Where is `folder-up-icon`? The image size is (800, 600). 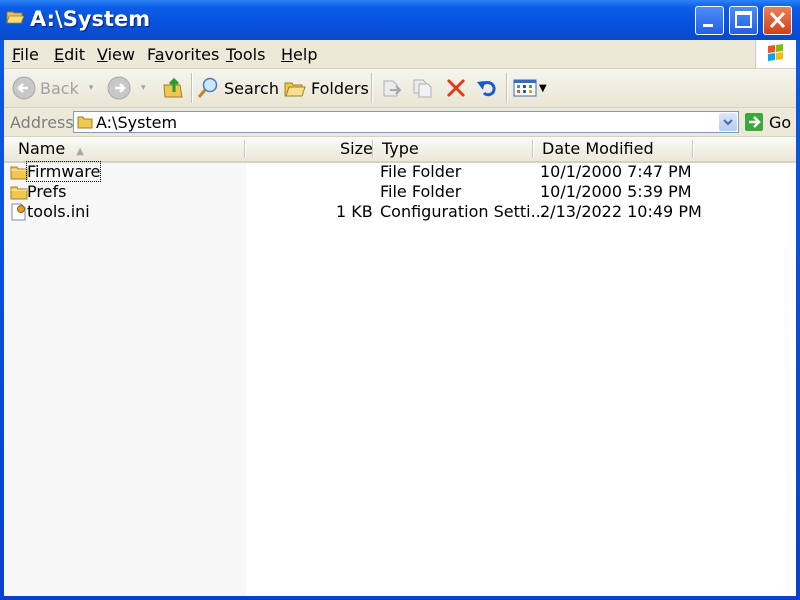 folder-up-icon is located at coordinates (173, 87).